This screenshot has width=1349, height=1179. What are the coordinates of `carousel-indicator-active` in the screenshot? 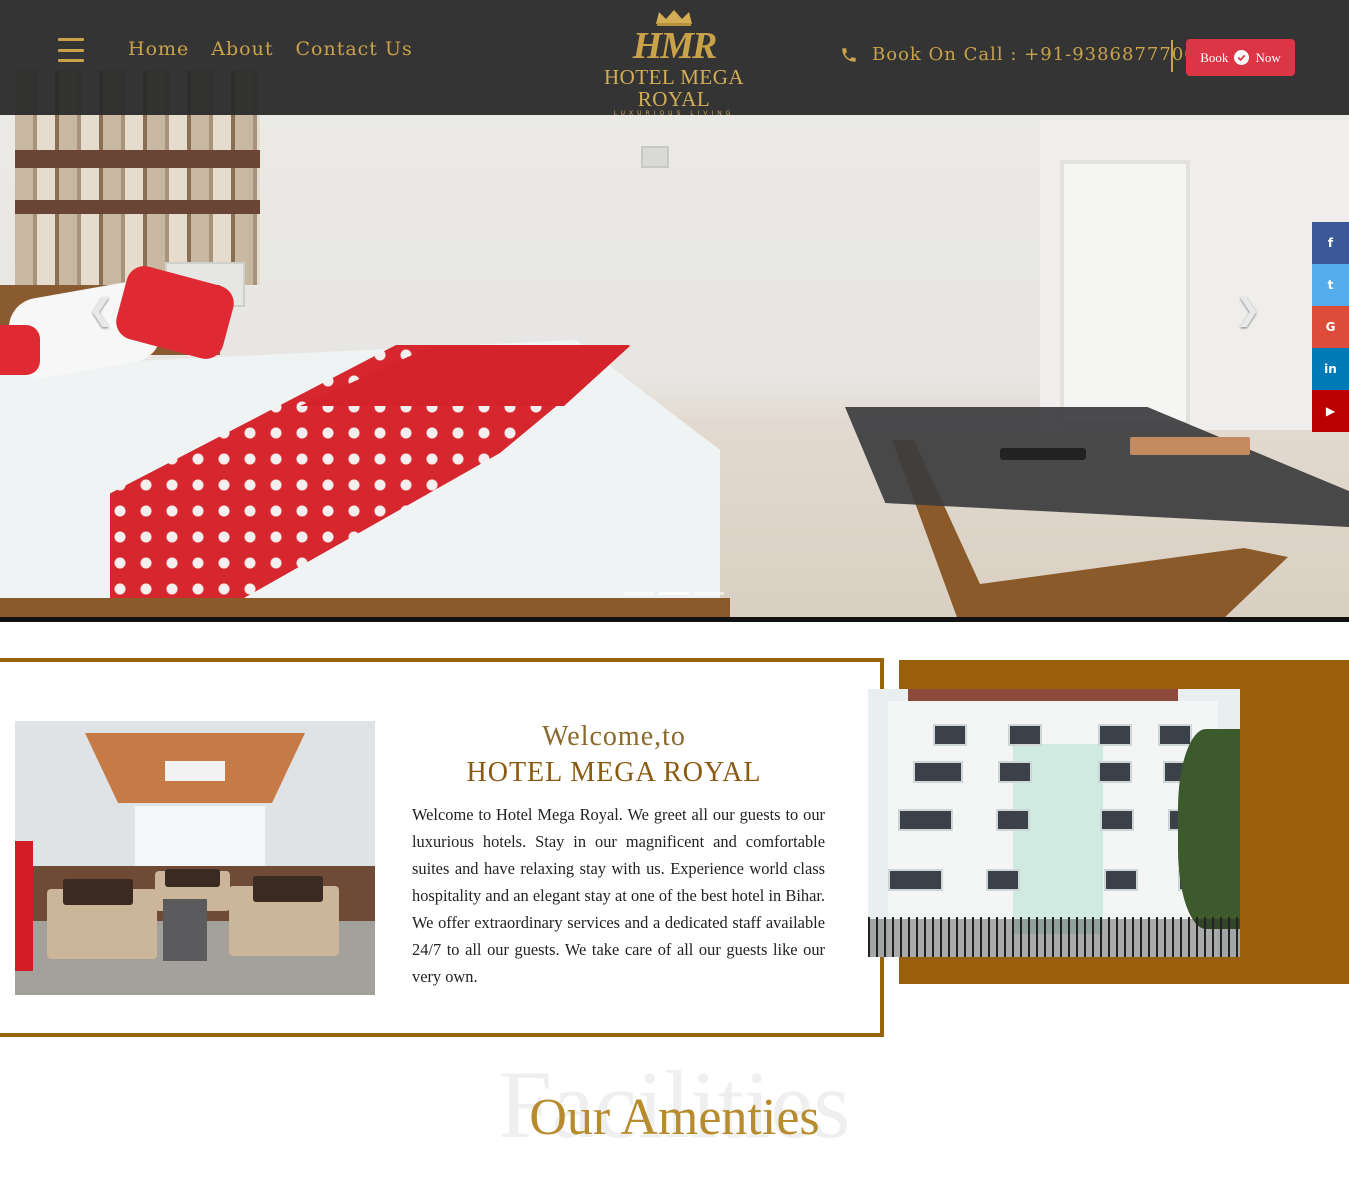 It's located at (674, 593).